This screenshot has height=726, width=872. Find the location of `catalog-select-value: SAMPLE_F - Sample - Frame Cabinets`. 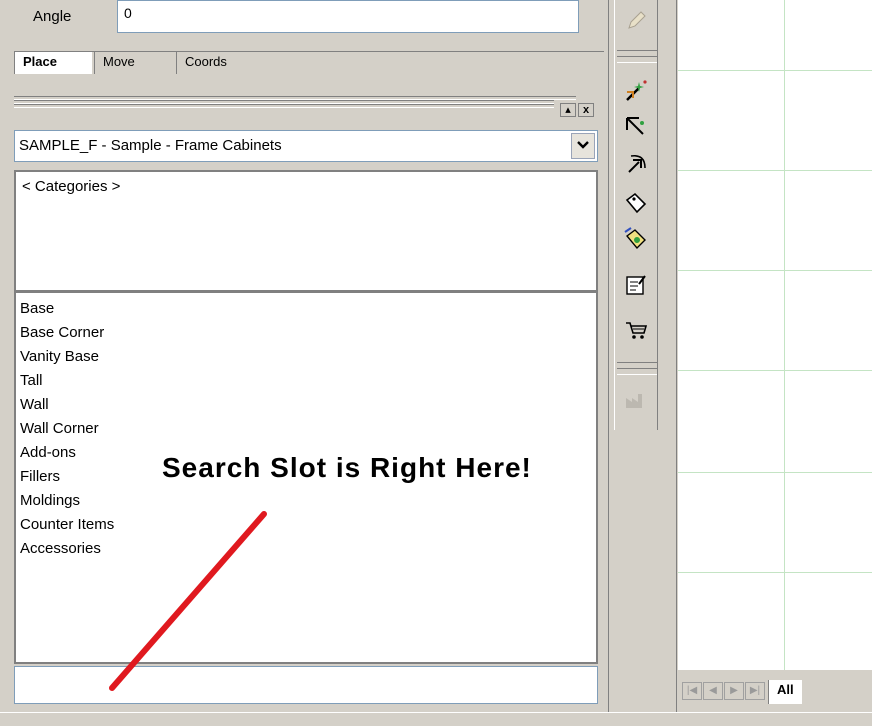

catalog-select-value: SAMPLE_F - Sample - Frame Cabinets is located at coordinates (150, 145).